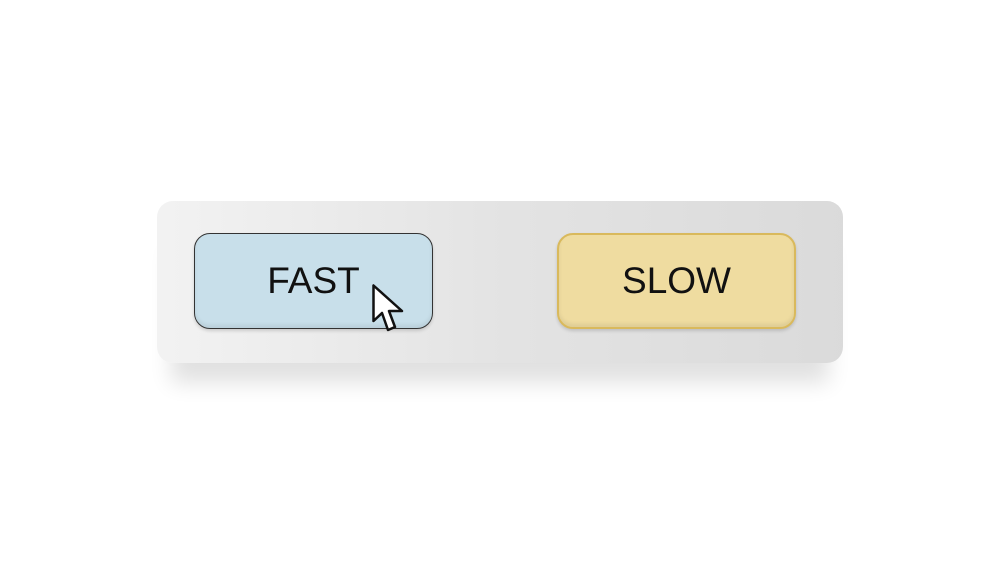 Image resolution: width=1000 pixels, height=563 pixels. I want to click on option-button: SLOW, so click(676, 280).